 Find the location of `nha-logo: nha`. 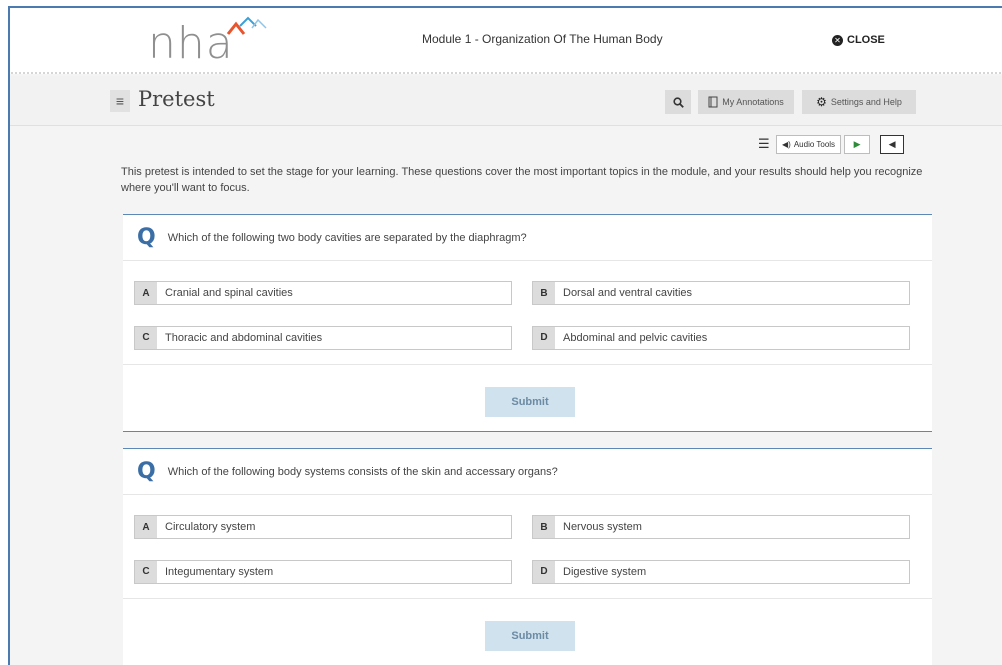

nha-logo: nha is located at coordinates (213, 44).